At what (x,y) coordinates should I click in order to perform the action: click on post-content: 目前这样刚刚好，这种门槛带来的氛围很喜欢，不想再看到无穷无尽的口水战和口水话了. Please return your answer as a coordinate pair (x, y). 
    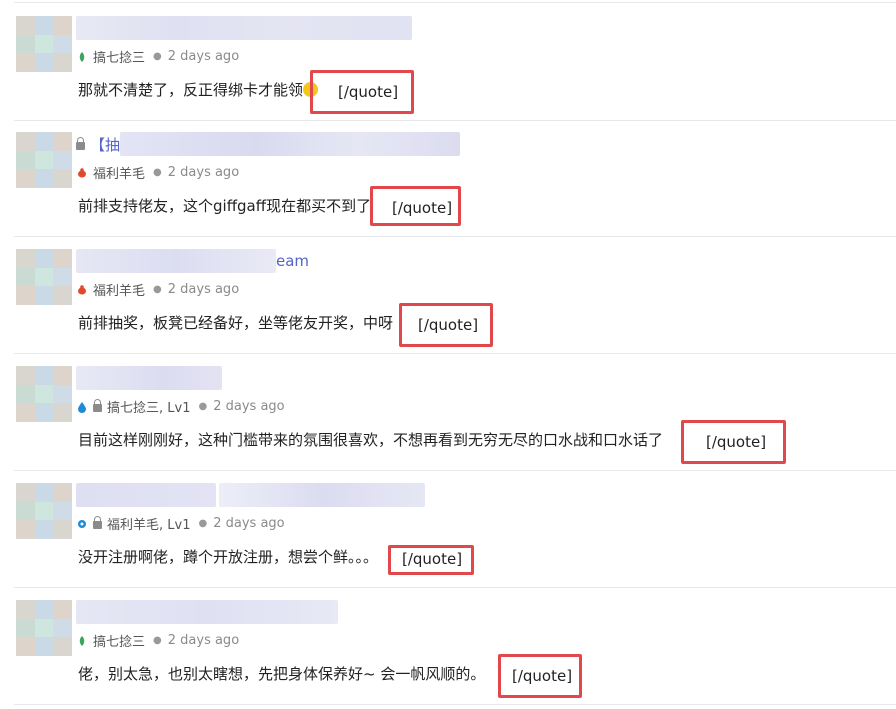
    Looking at the image, I should click on (370, 439).